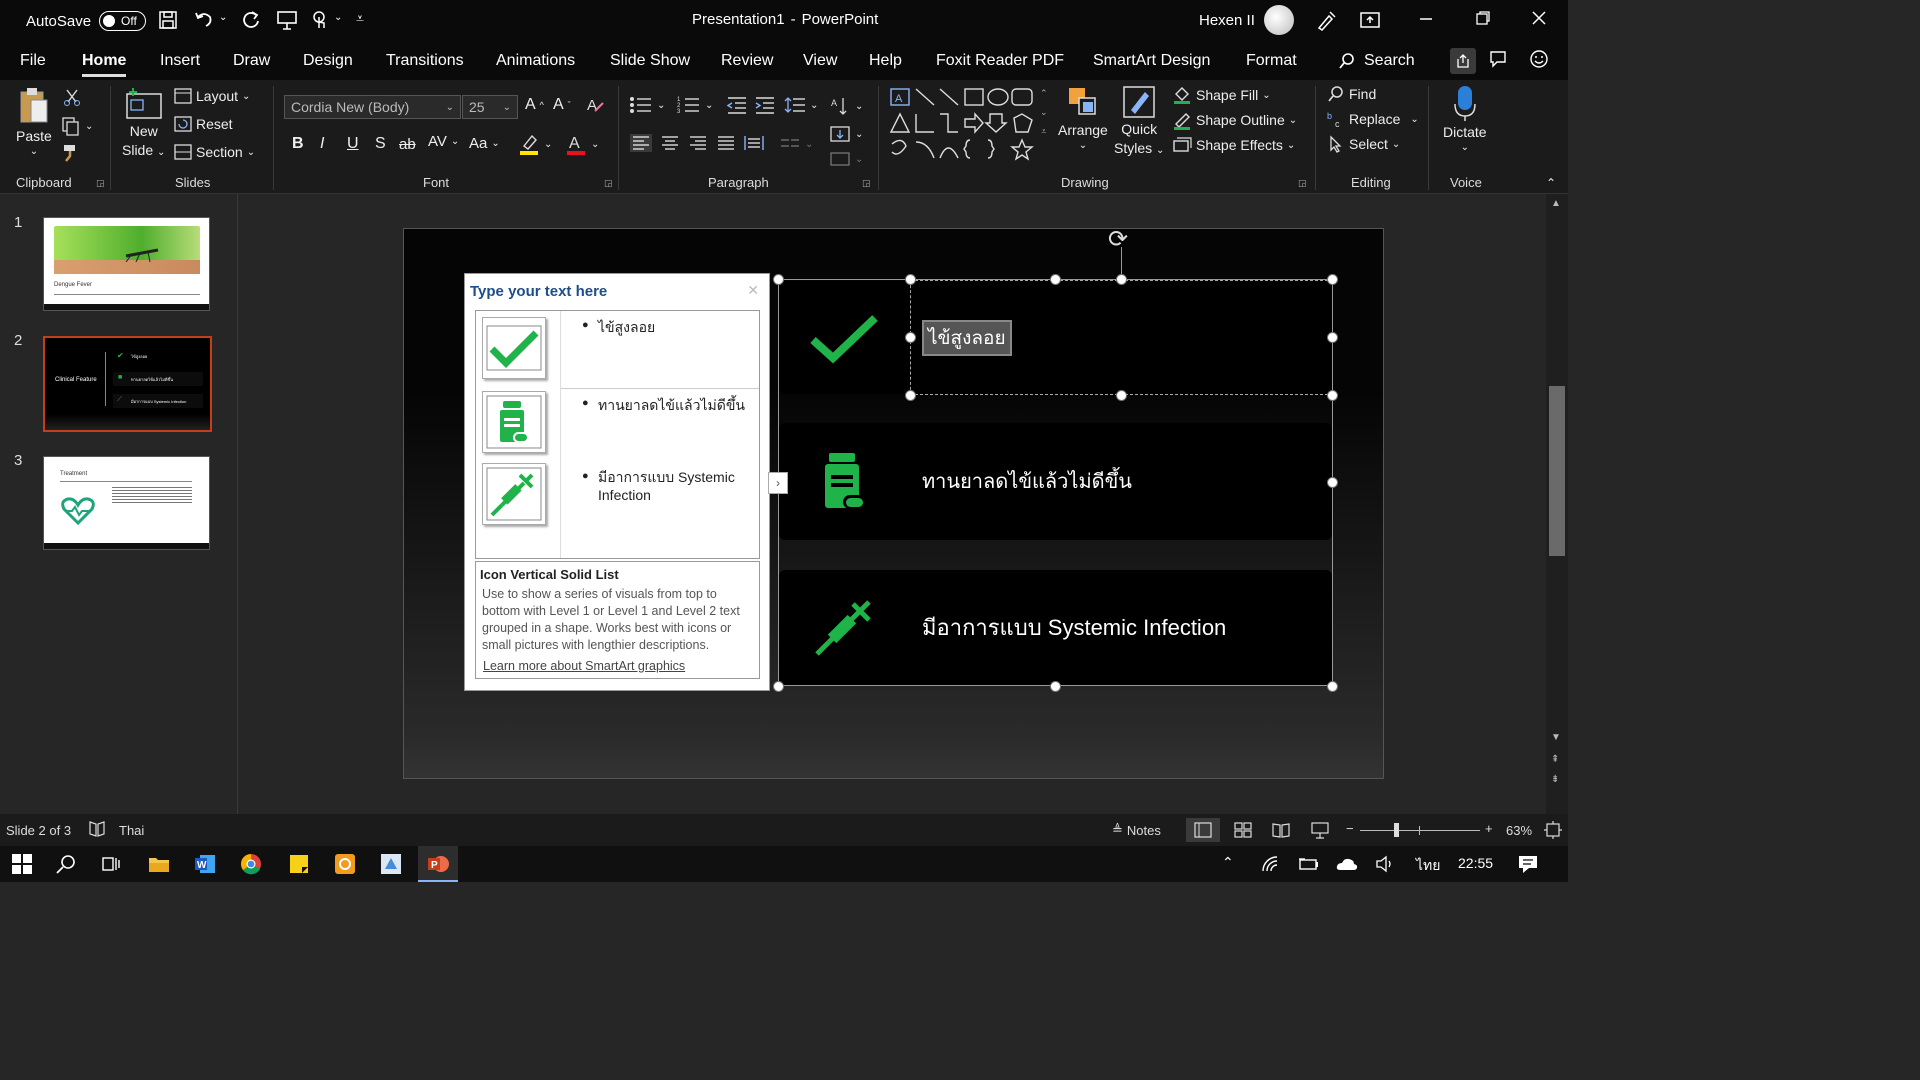  Describe the element at coordinates (754, 143) in the screenshot. I see `columns-icon` at that location.